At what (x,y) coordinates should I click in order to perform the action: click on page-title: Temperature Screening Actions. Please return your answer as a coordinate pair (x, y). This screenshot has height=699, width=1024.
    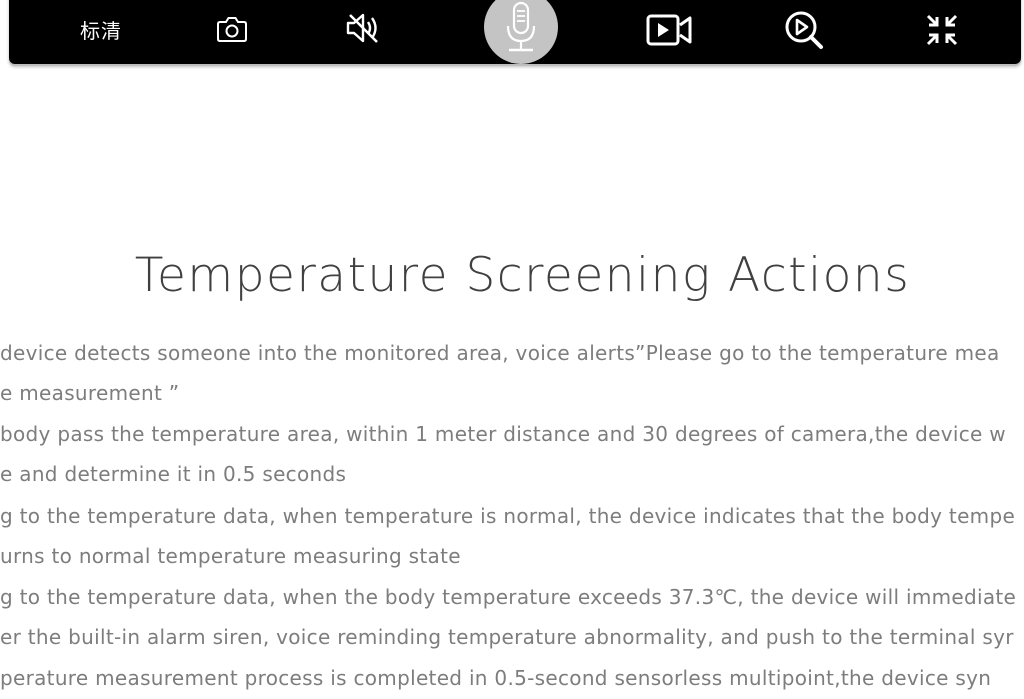
    Looking at the image, I should click on (522, 275).